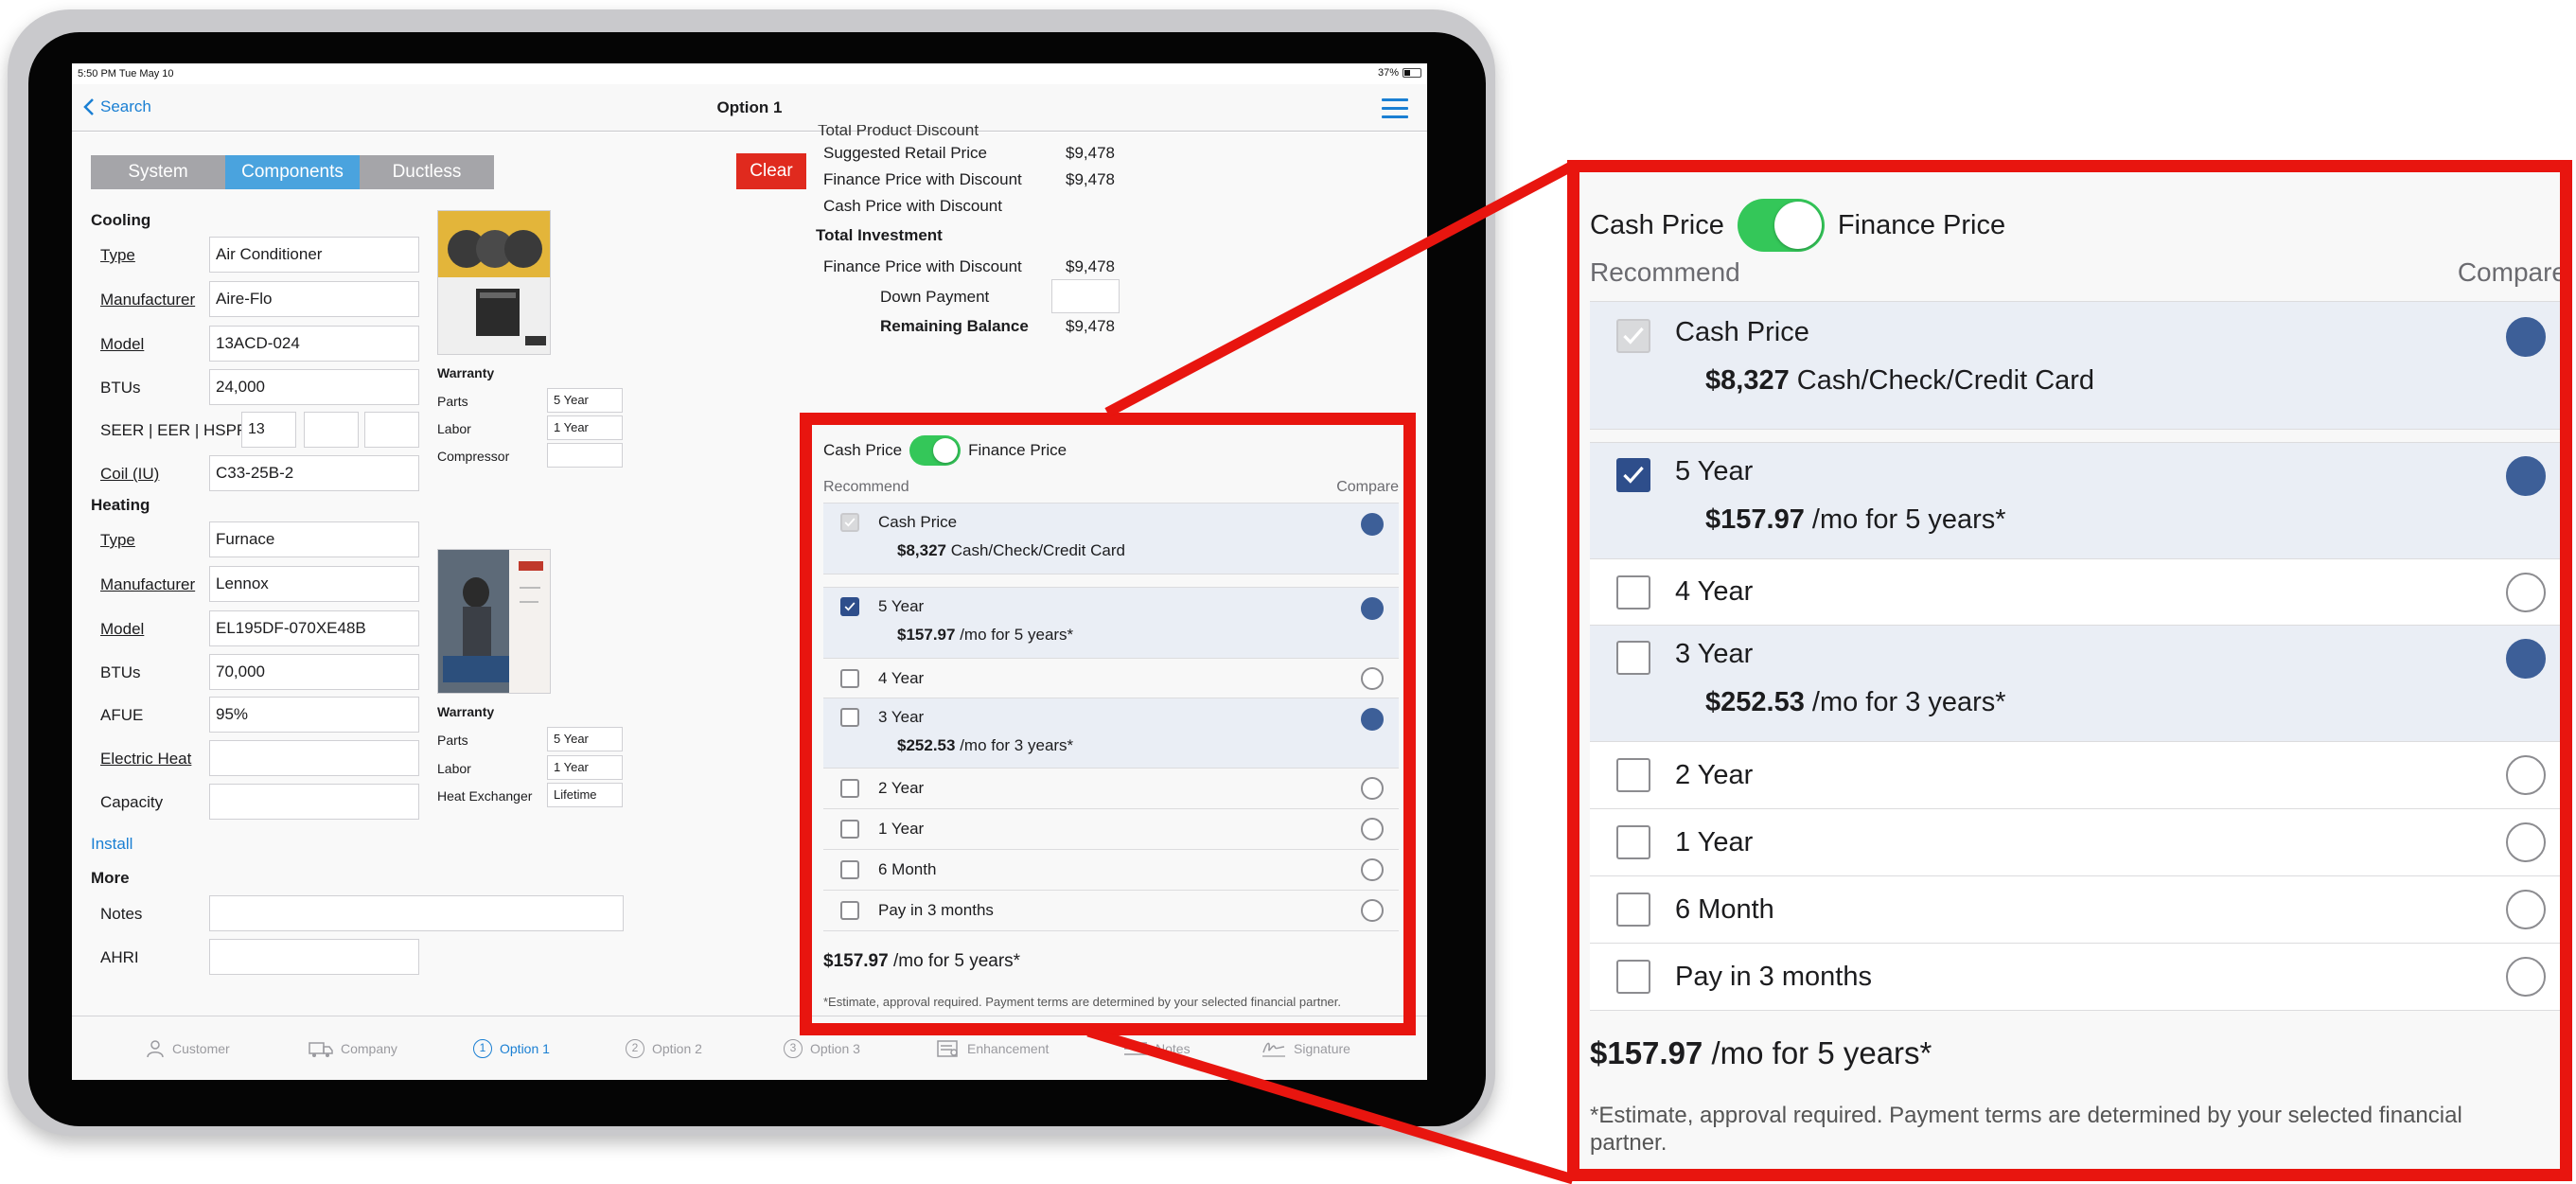  Describe the element at coordinates (314, 539) in the screenshot. I see `heating-type-field: Furnace` at that location.